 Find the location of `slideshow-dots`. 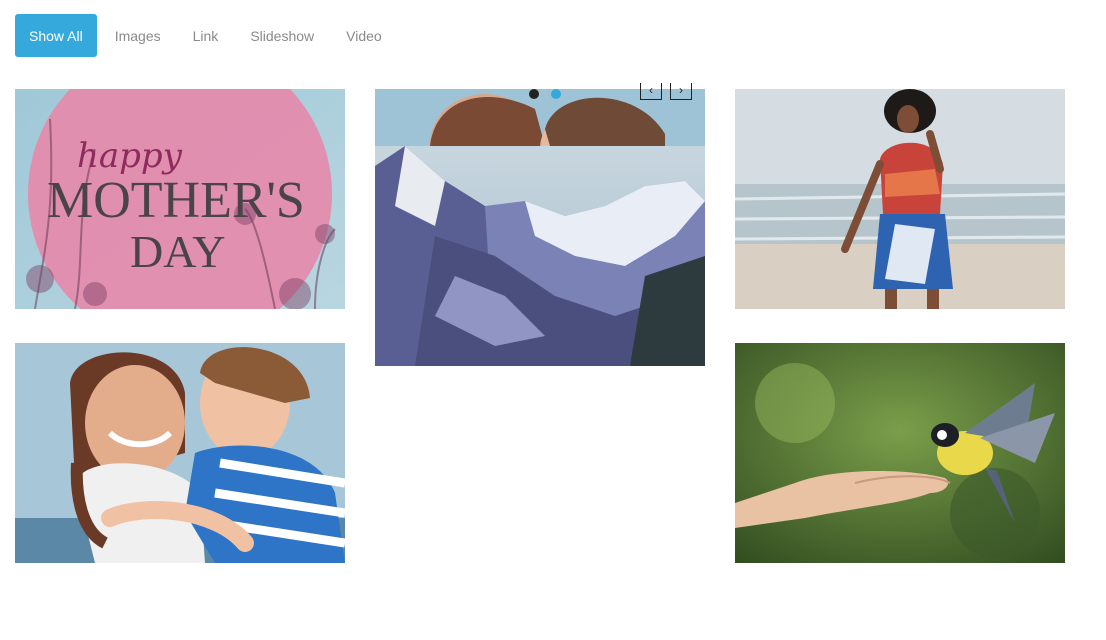

slideshow-dots is located at coordinates (545, 94).